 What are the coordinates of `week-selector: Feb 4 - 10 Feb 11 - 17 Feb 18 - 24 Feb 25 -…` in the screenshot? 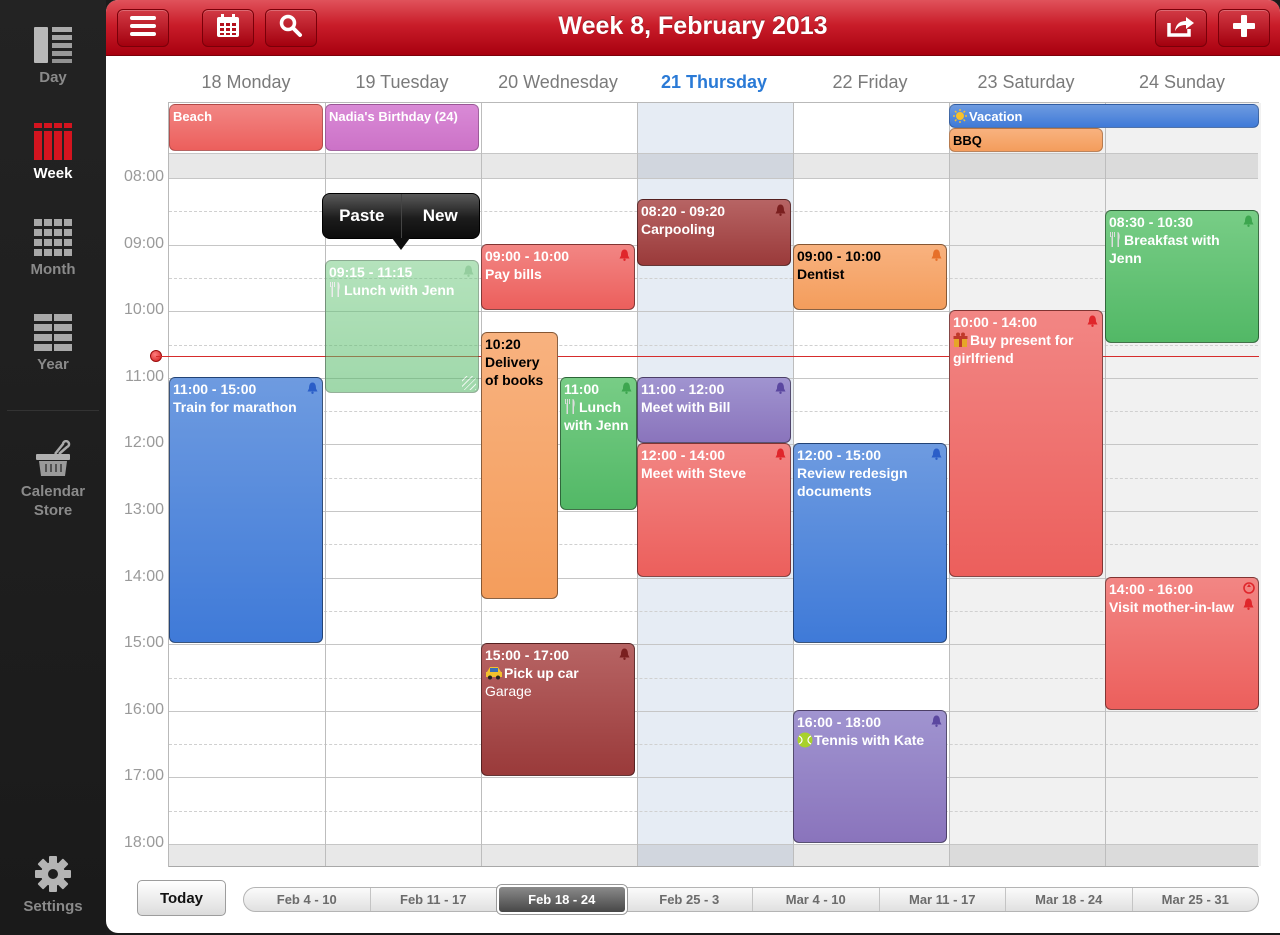 It's located at (751, 899).